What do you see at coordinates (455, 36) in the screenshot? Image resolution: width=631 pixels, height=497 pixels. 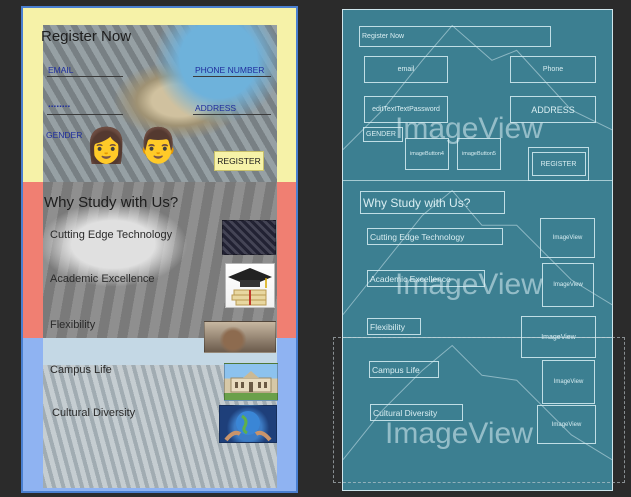 I see `bp-register-now: Register Now` at bounding box center [455, 36].